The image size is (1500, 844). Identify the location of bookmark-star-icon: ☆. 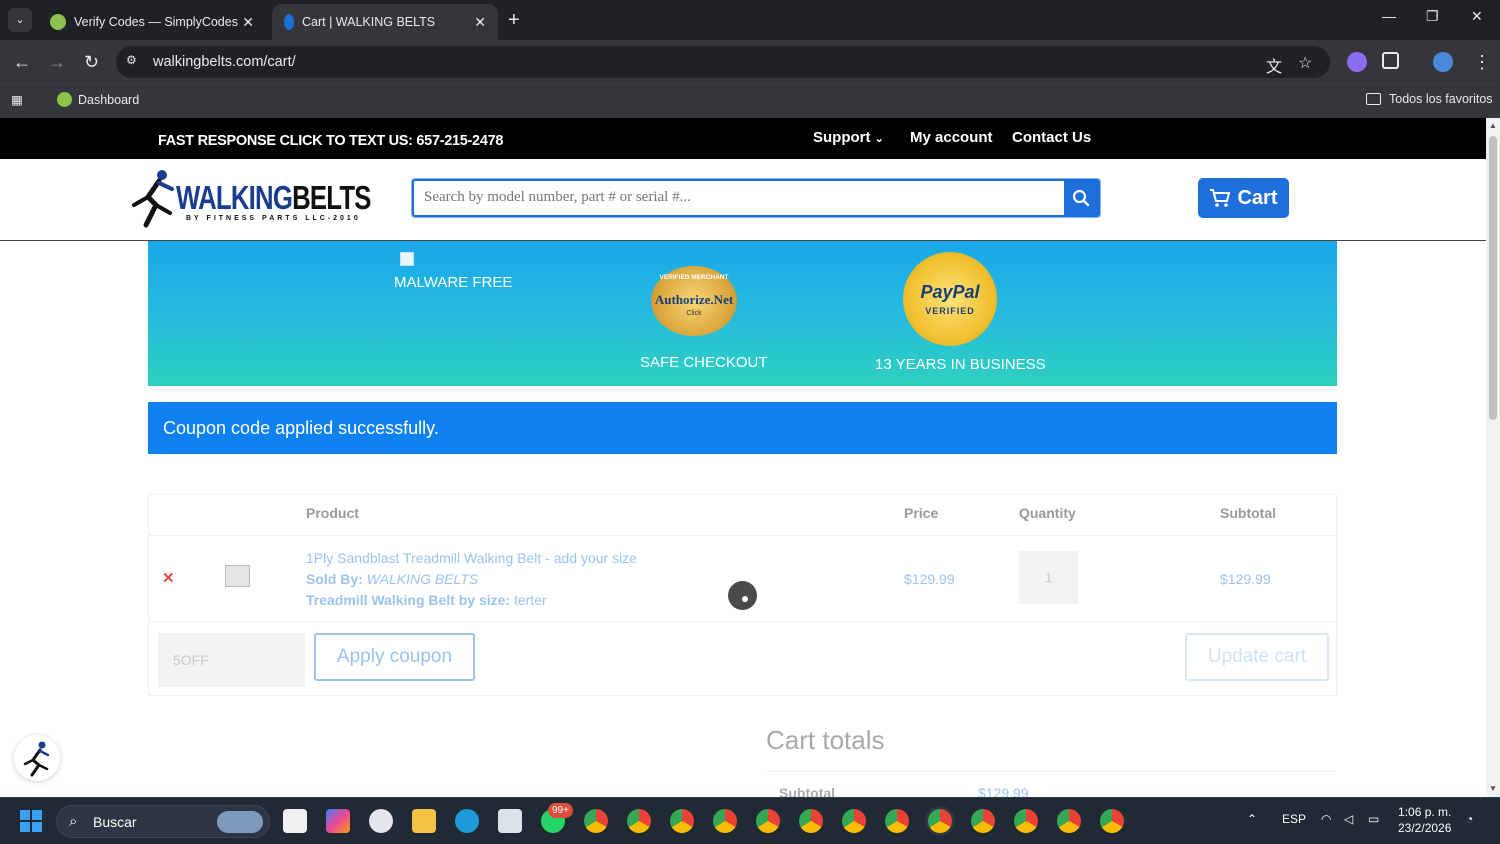
(1305, 63).